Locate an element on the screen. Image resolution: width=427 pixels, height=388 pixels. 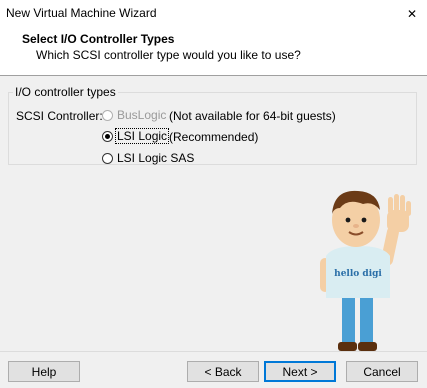
close-icon: ✕ is located at coordinates (412, 14).